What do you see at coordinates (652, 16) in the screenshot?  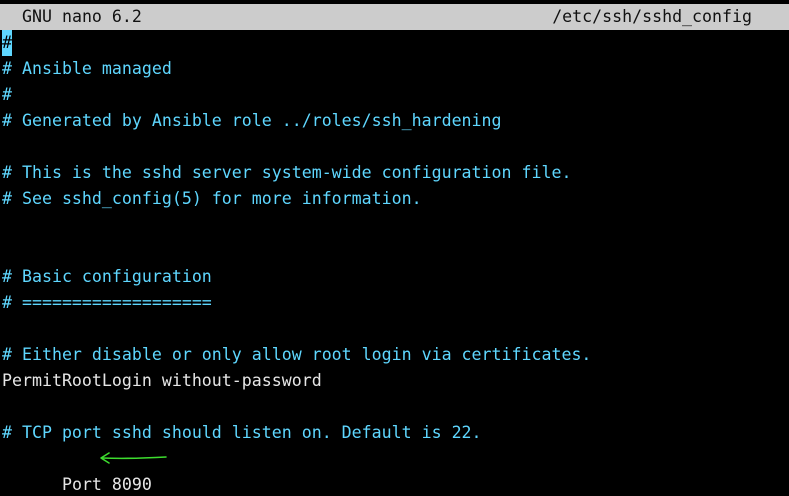 I see `file-path: /etc/ssh/sshd_config` at bounding box center [652, 16].